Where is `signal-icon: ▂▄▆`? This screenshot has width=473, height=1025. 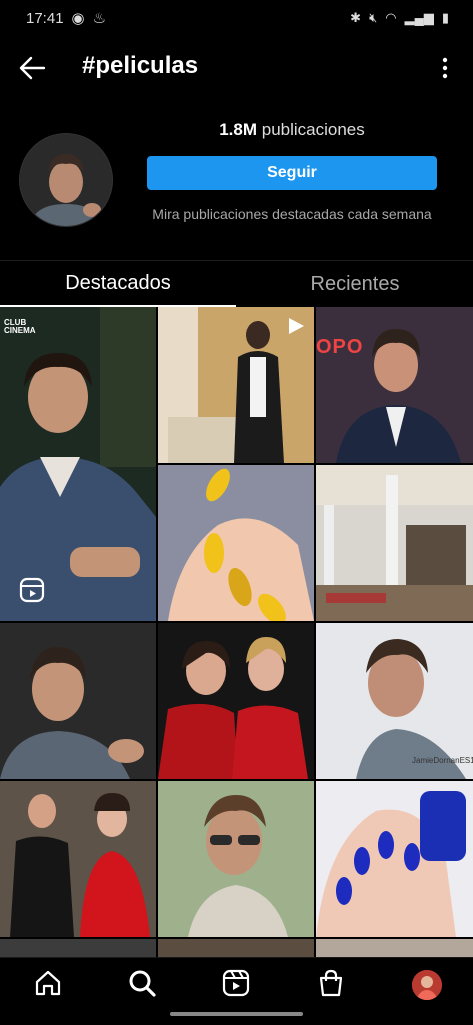
signal-icon: ▂▄▆ is located at coordinates (419, 17).